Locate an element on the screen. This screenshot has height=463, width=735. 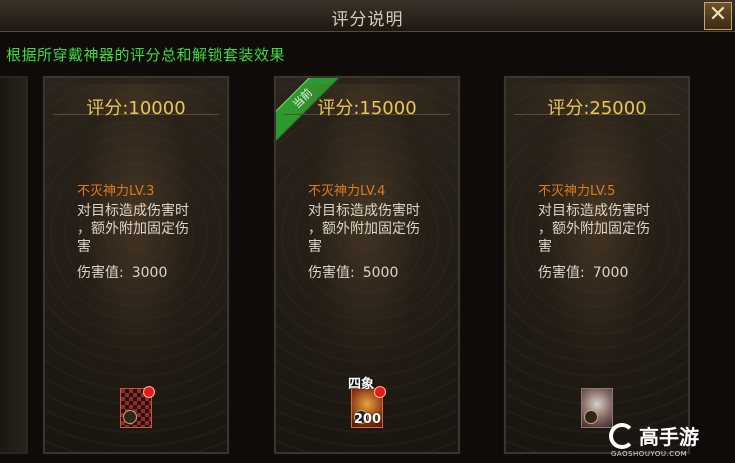
set-name: 不灭神力LV.4 is located at coordinates (347, 191).